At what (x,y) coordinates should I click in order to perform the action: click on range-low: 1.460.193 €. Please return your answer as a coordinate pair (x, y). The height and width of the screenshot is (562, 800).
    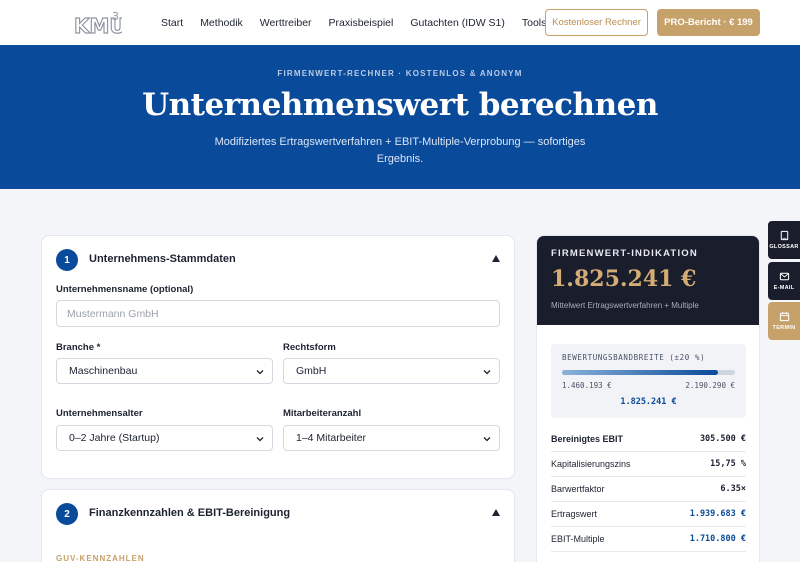
    Looking at the image, I should click on (587, 385).